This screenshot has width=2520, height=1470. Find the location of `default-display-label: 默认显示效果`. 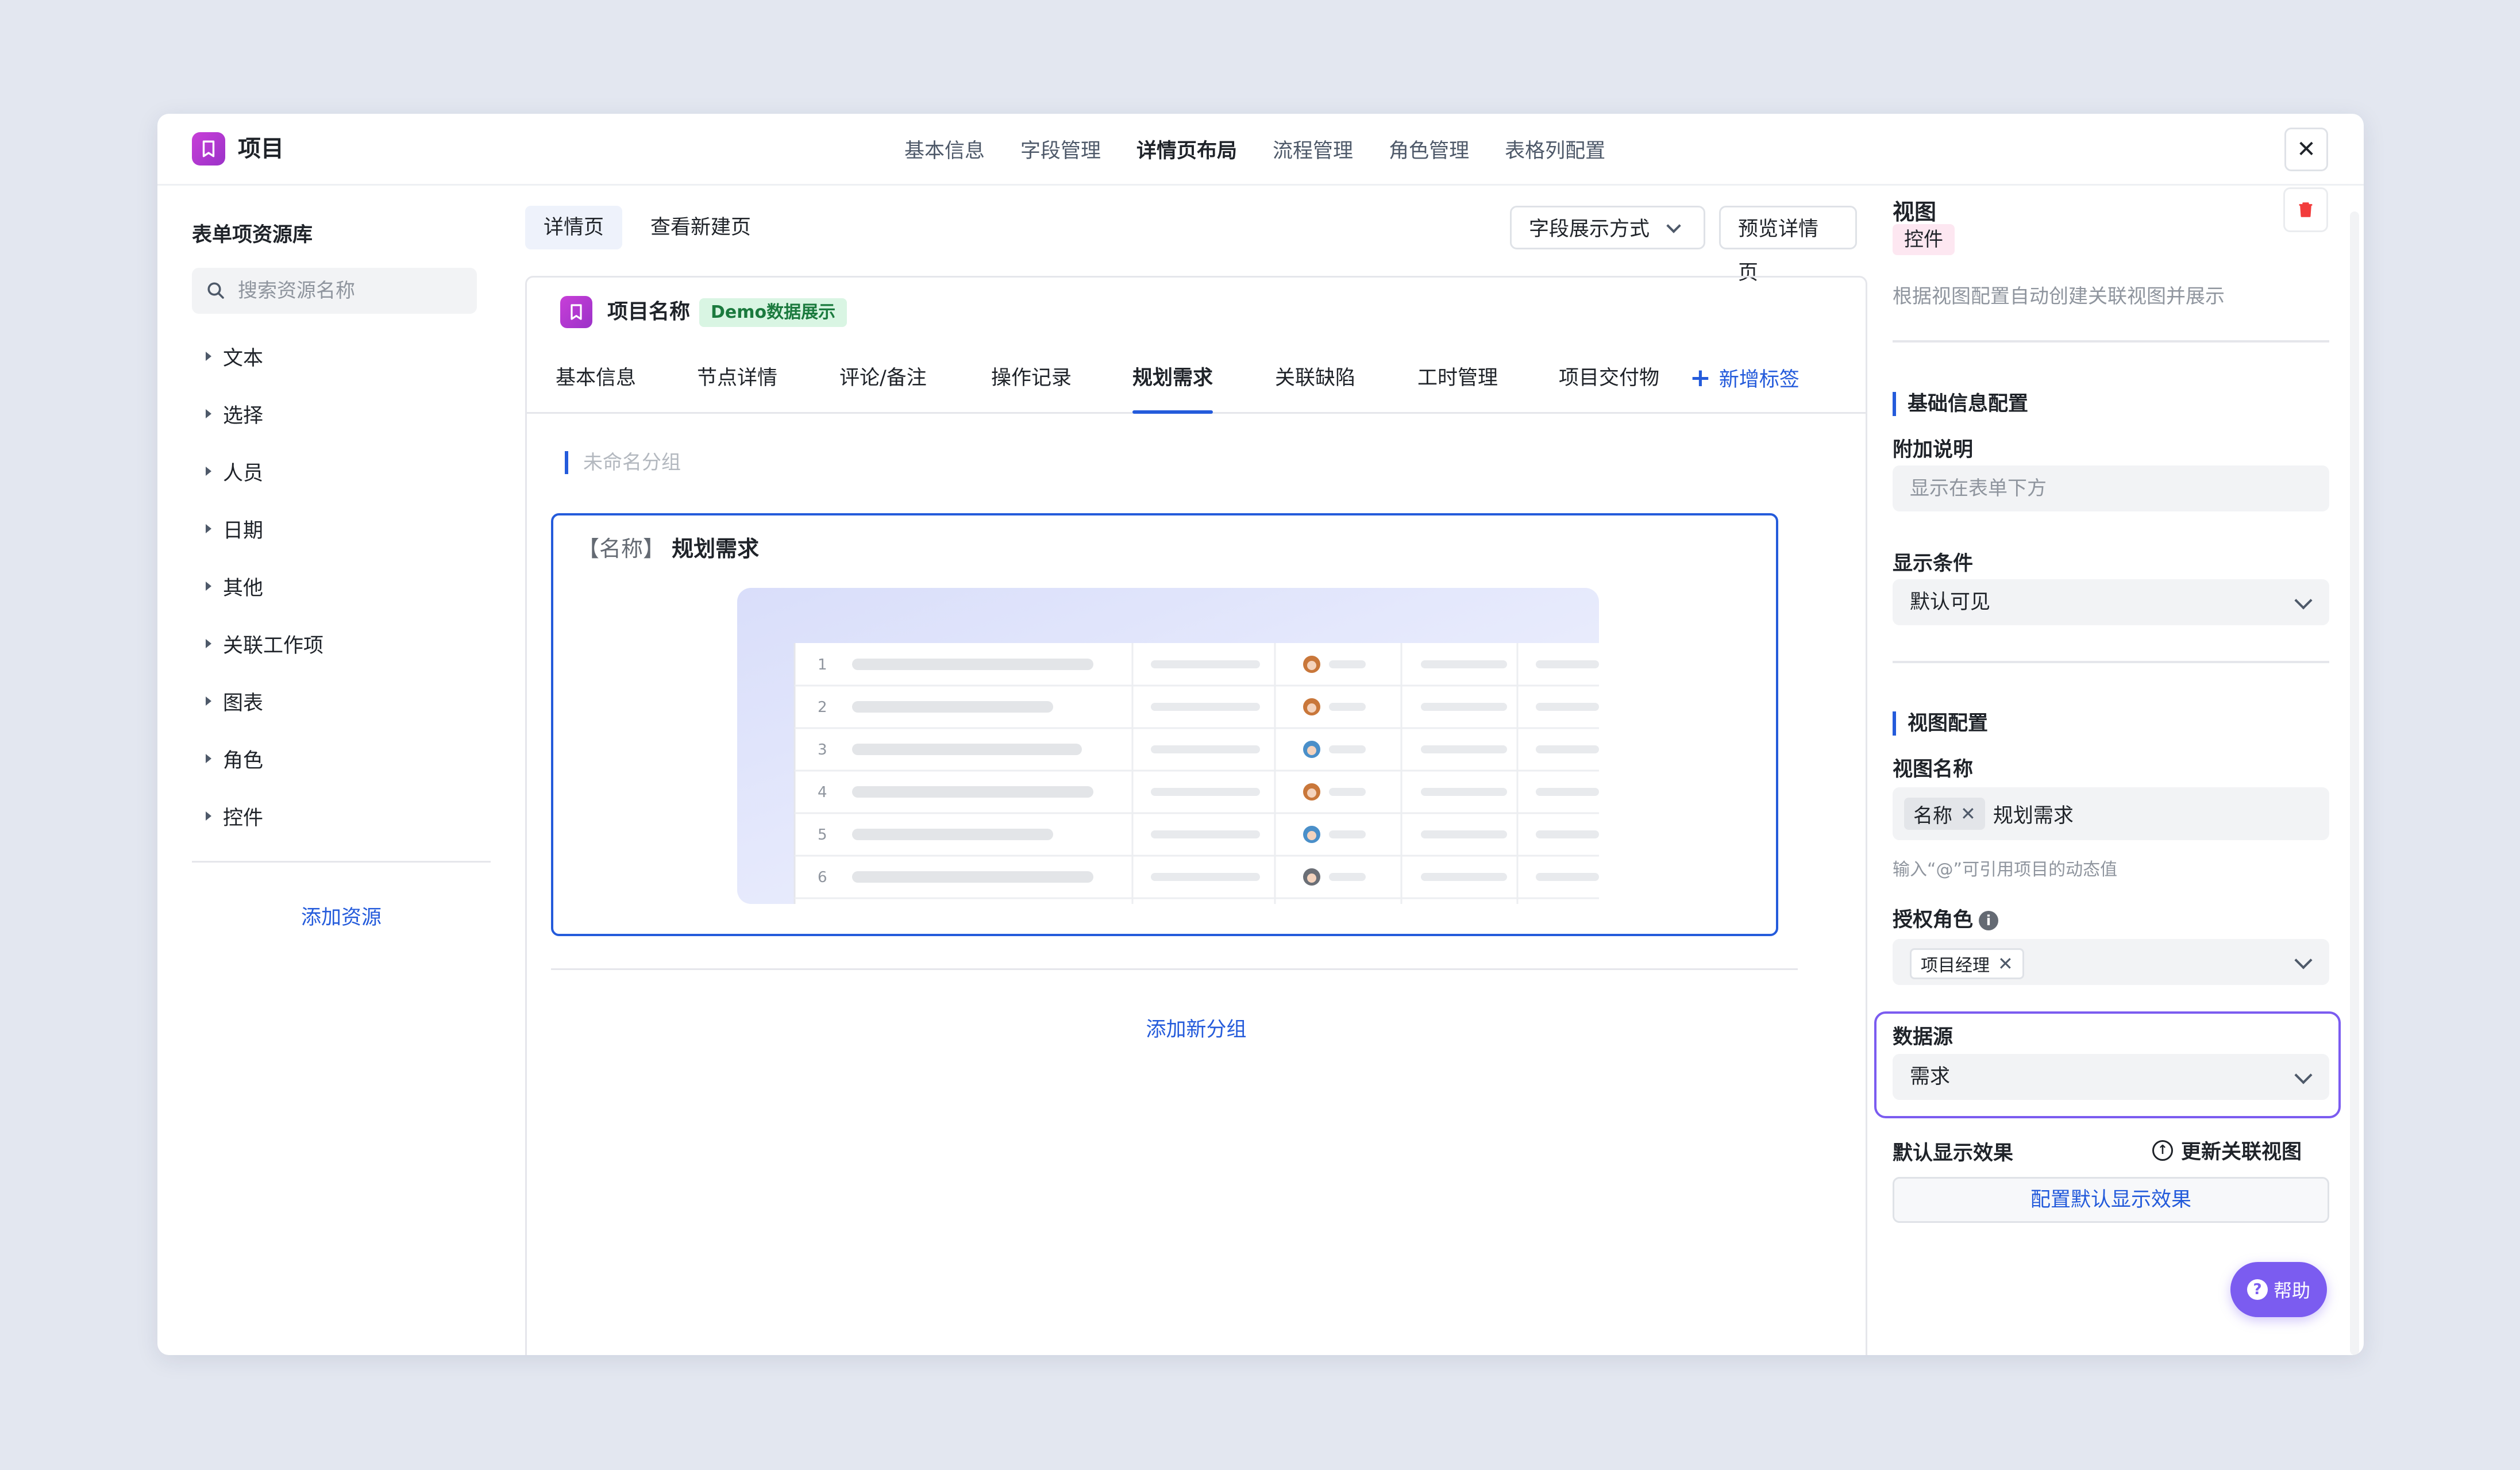

default-display-label: 默认显示效果 is located at coordinates (1954, 1153).